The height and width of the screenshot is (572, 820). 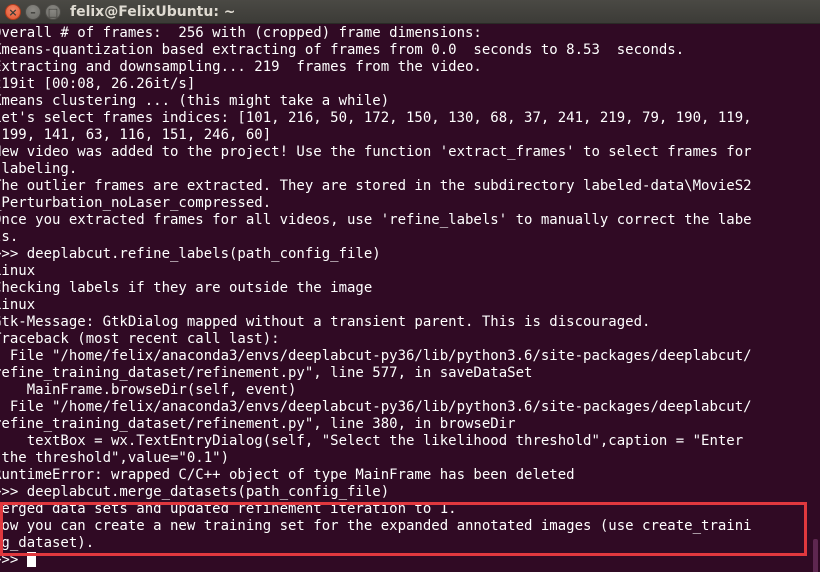 What do you see at coordinates (816, 298) in the screenshot?
I see `scrollbar` at bounding box center [816, 298].